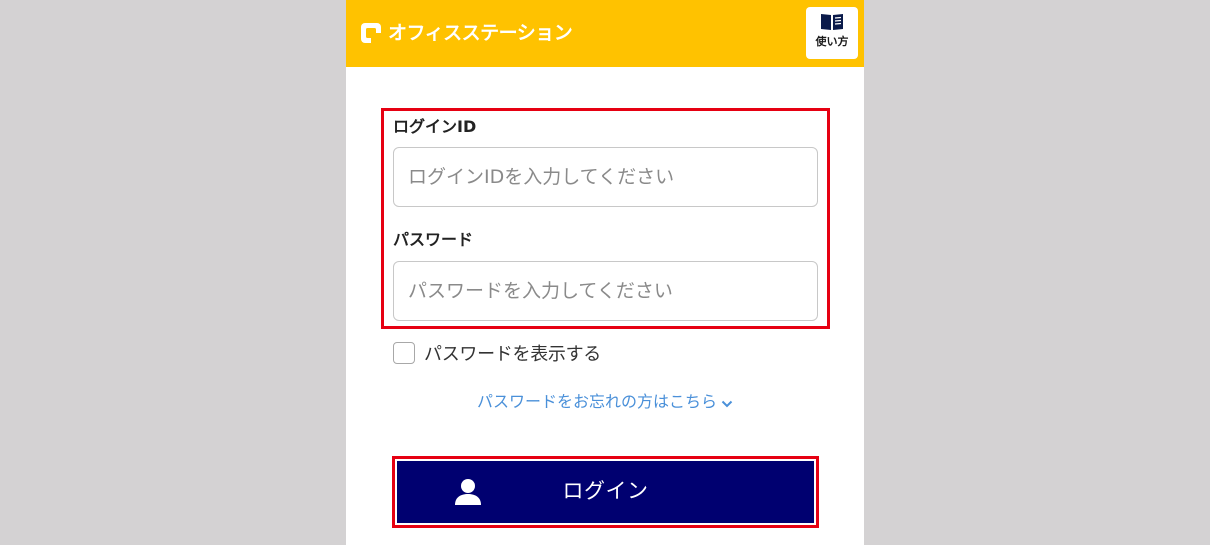 Image resolution: width=1210 pixels, height=545 pixels. What do you see at coordinates (596, 401) in the screenshot?
I see `forgot-password-text: パスワードをお忘れの方はこちら` at bounding box center [596, 401].